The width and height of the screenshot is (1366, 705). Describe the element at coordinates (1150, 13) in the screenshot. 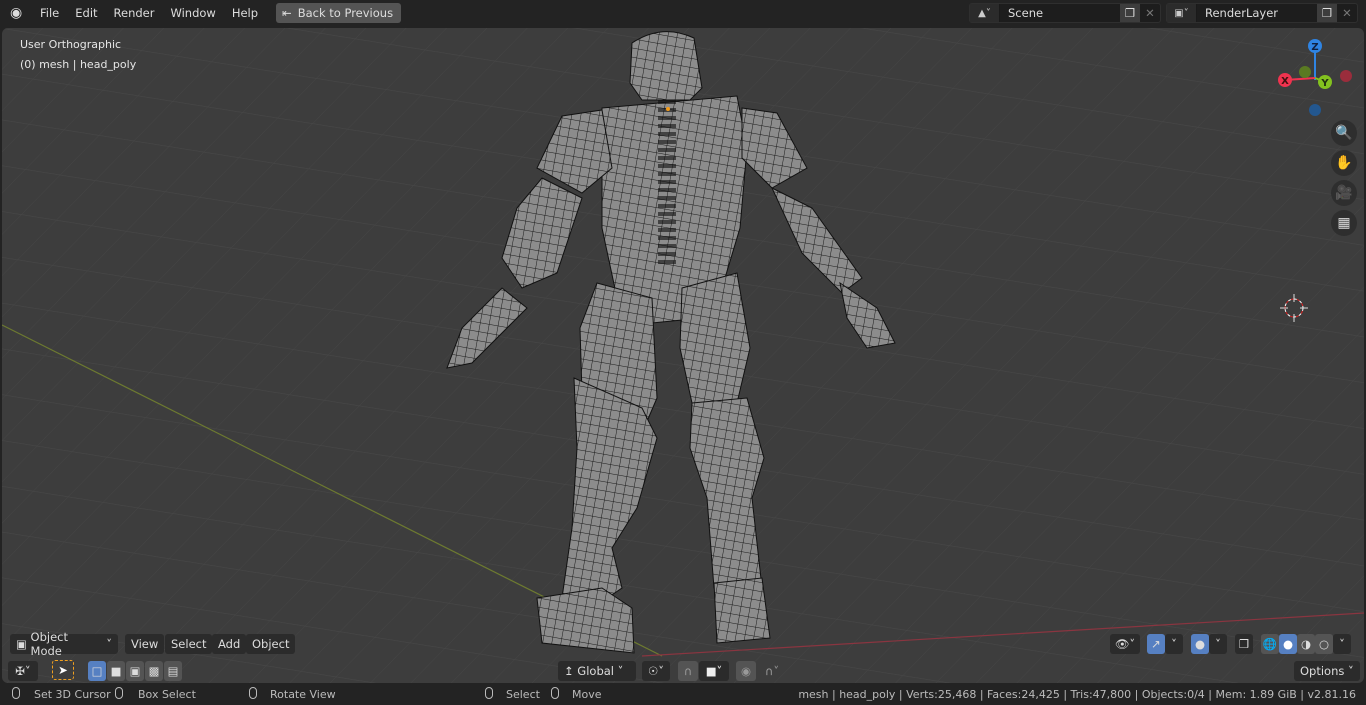

I see `delete-scene-icon: ✕` at that location.